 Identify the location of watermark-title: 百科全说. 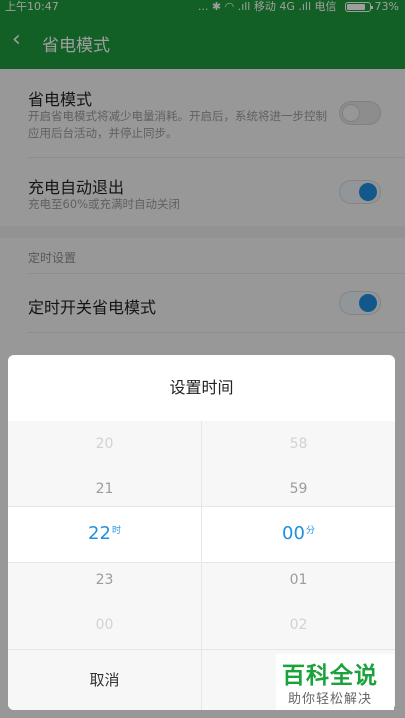
(330, 676).